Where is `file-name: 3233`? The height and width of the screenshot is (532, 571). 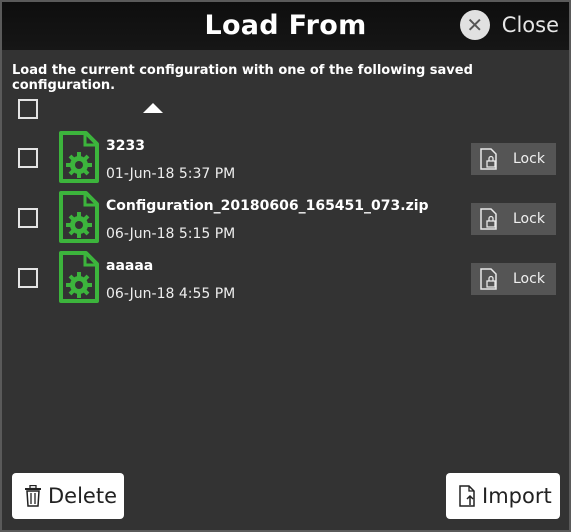 file-name: 3233 is located at coordinates (125, 146).